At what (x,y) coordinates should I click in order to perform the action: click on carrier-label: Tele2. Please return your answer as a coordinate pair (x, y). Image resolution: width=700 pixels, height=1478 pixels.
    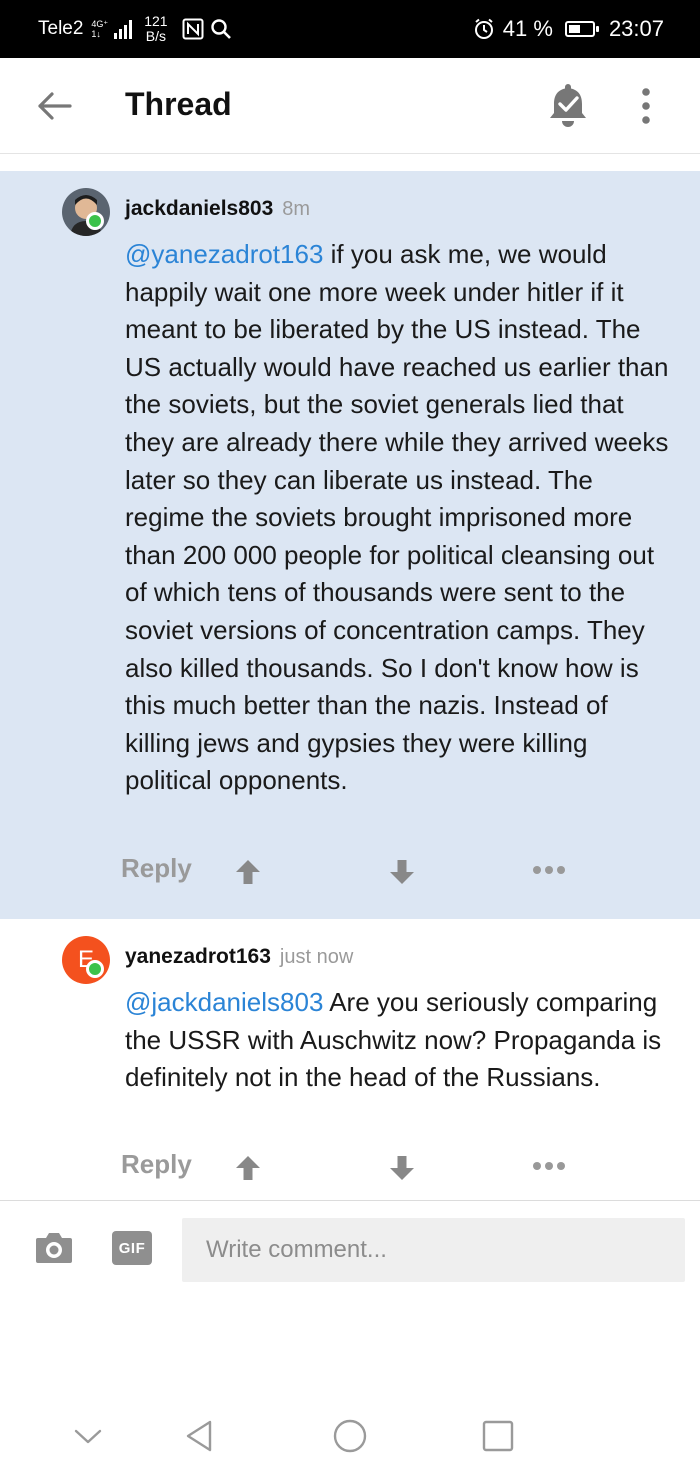
    Looking at the image, I should click on (61, 28).